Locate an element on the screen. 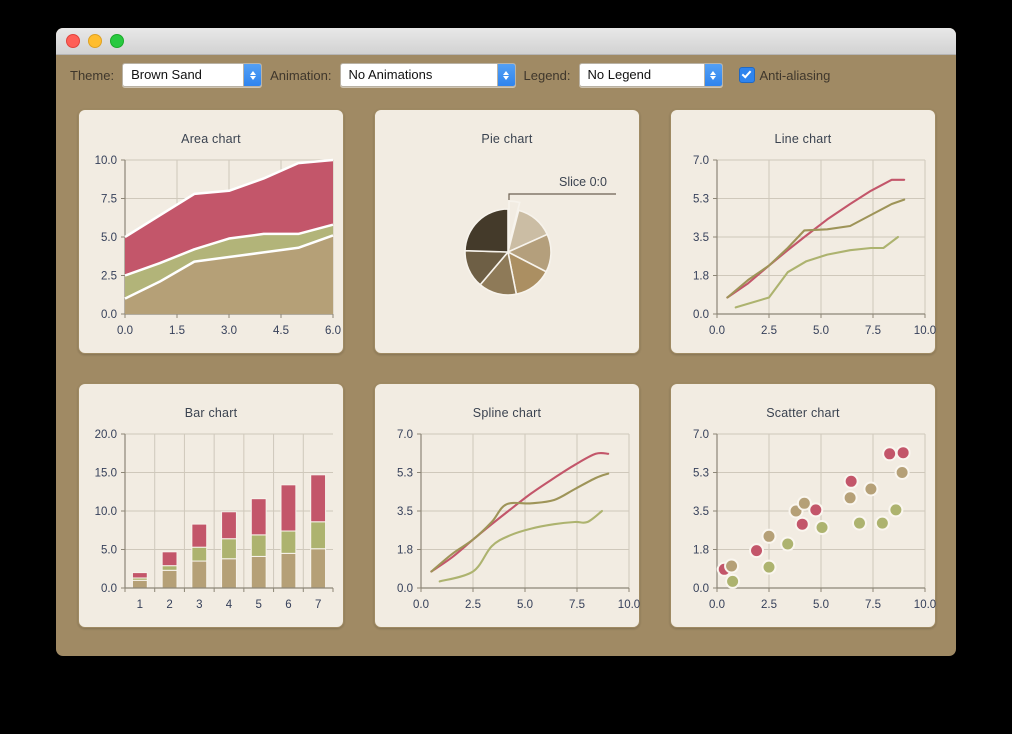  animation-stepper-icon is located at coordinates (505, 75).